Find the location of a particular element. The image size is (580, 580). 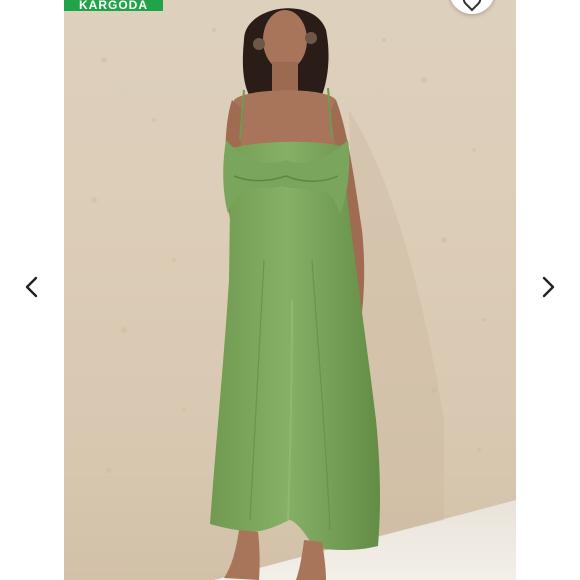

cargo-badge: KARGODA is located at coordinates (113, 5).